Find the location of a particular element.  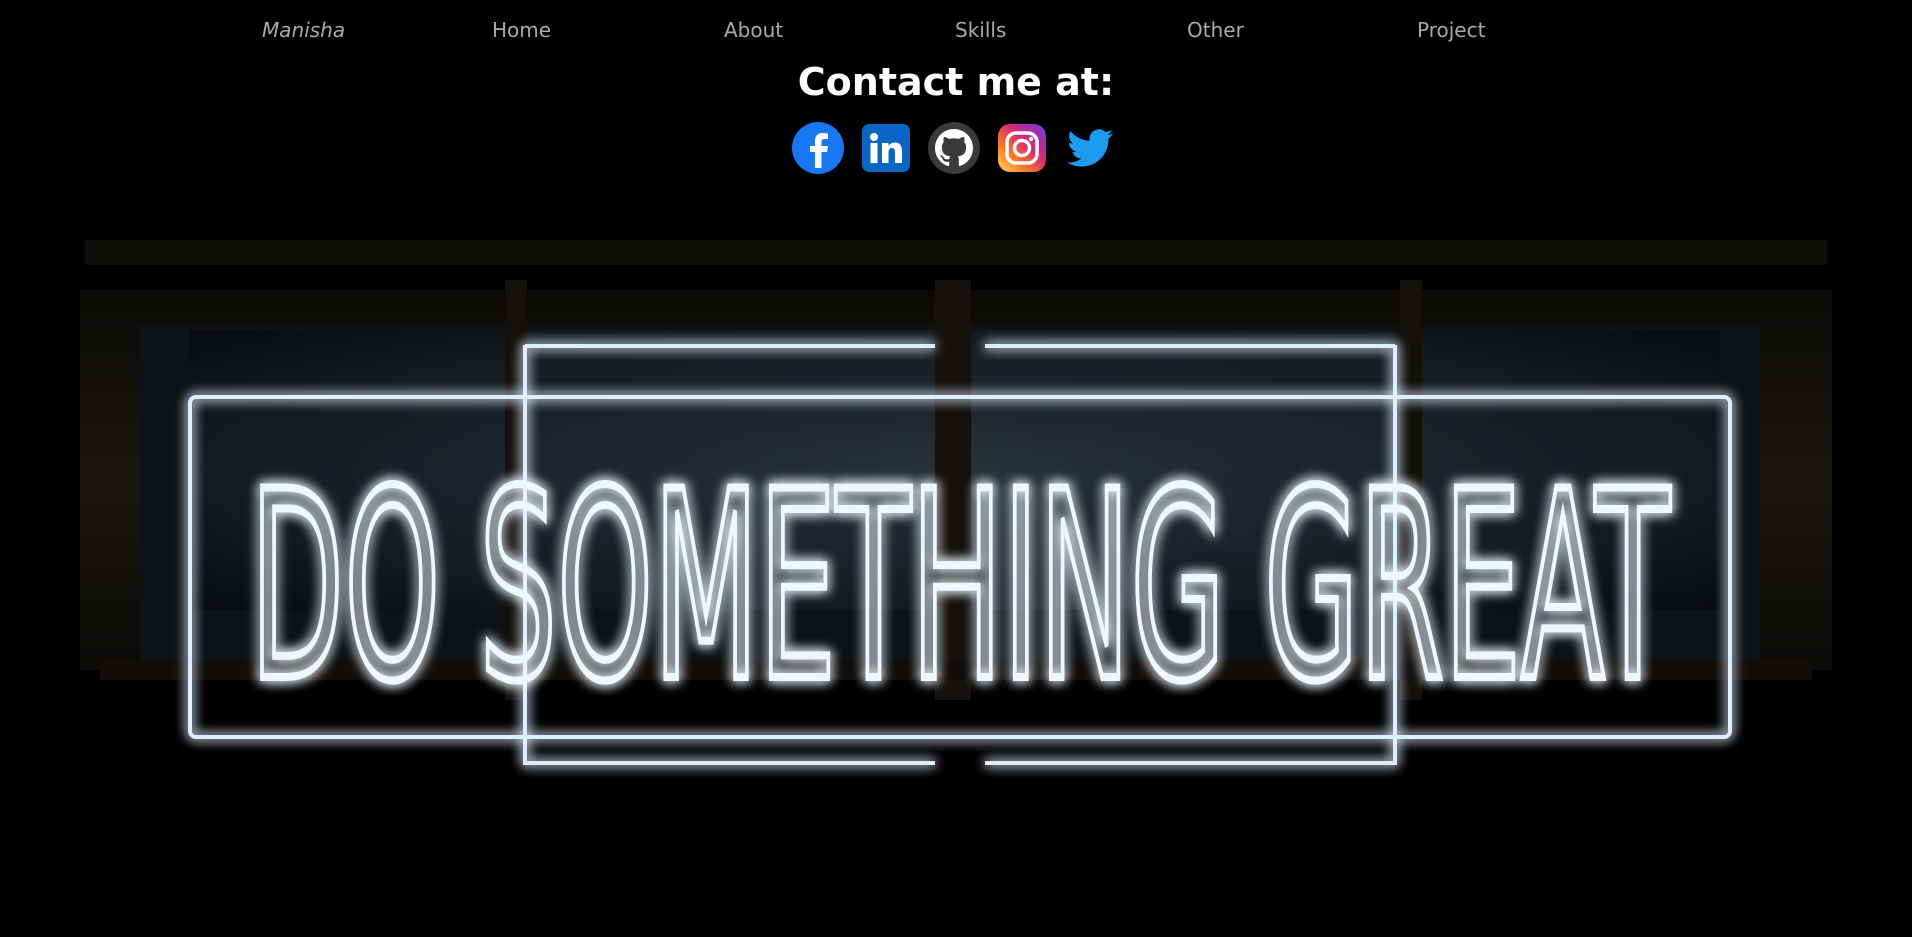

nav-link-skills: Skills is located at coordinates (980, 30).